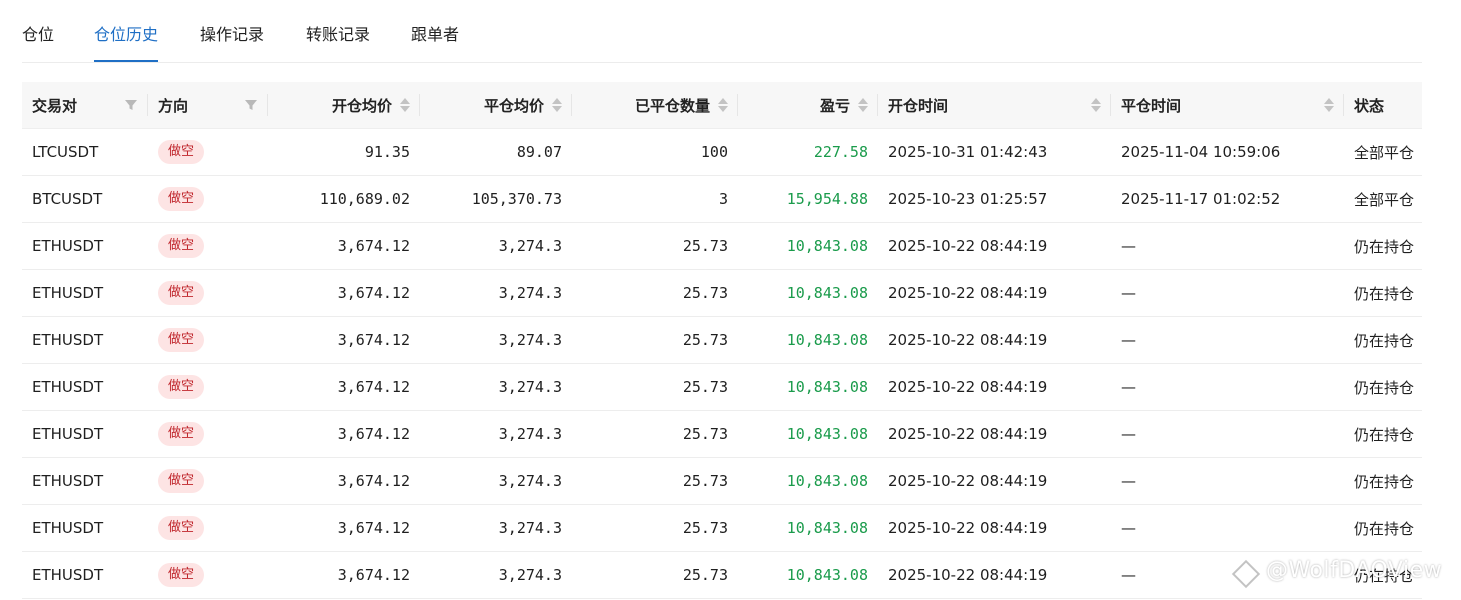 The image size is (1461, 600). What do you see at coordinates (808, 152) in the screenshot?
I see `cell-pnl: 227.58` at bounding box center [808, 152].